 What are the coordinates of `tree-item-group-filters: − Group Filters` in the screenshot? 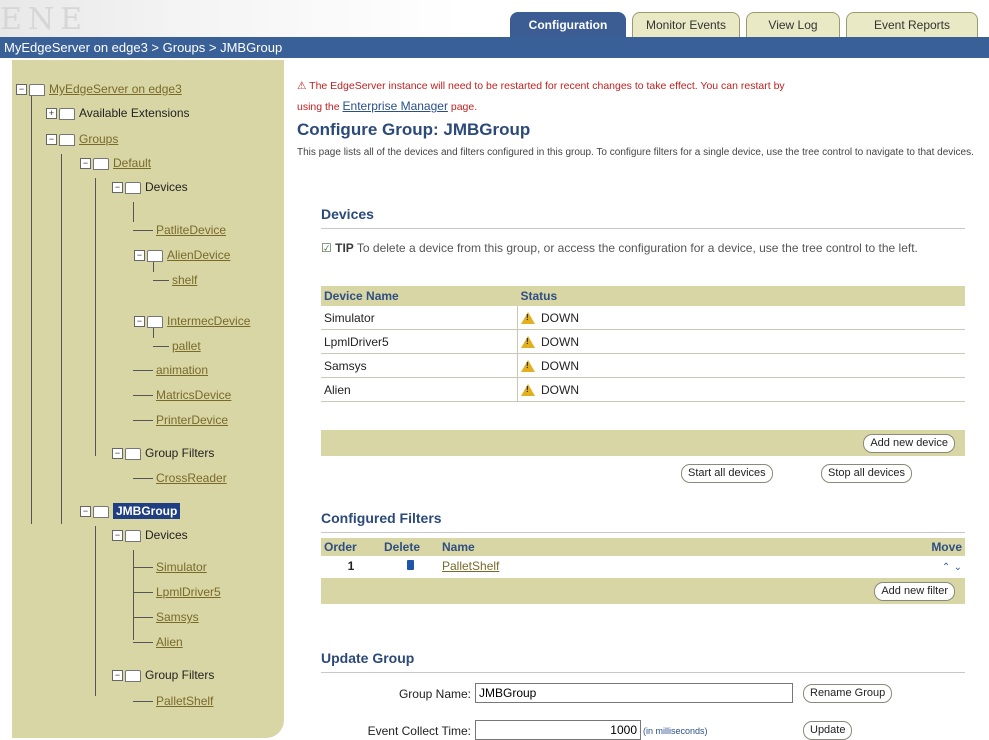 It's located at (163, 453).